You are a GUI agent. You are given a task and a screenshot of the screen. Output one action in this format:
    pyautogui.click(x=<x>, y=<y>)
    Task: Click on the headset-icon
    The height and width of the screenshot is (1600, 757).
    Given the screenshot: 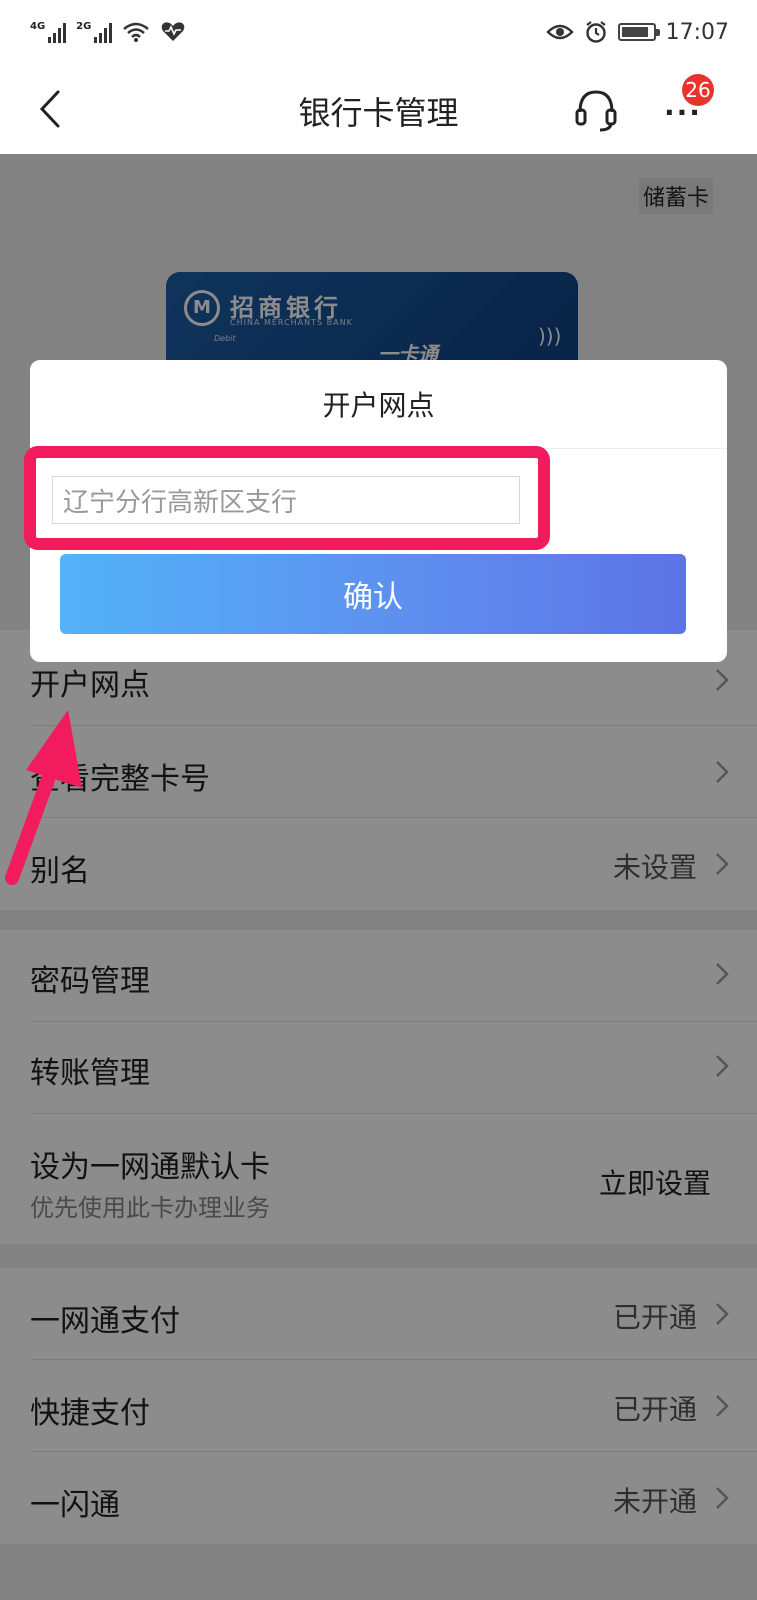 What is the action you would take?
    pyautogui.click(x=596, y=109)
    